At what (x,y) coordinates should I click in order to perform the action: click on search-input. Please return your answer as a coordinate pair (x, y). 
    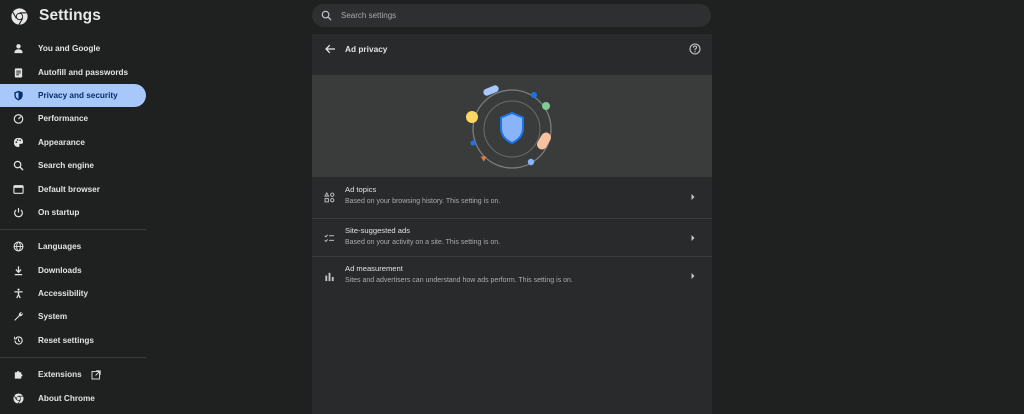
    Looking at the image, I should click on (511, 15).